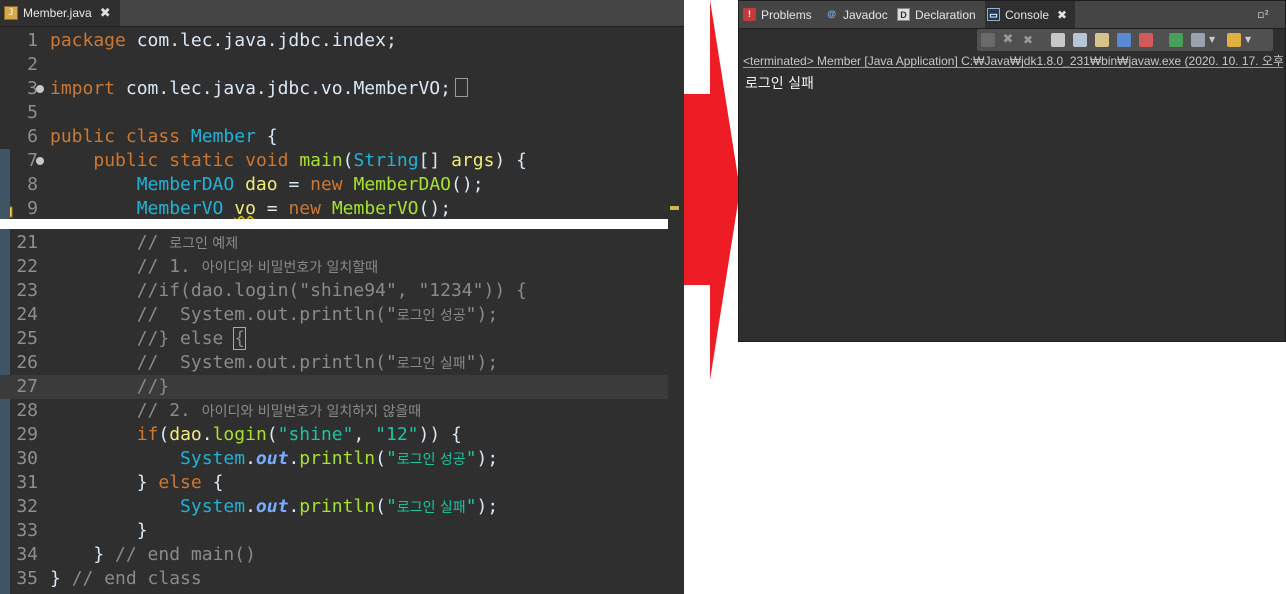  What do you see at coordinates (283, 88) in the screenshot?
I see `code-token: com.lec.java.jdbc.vo.MemberVO;` at bounding box center [283, 88].